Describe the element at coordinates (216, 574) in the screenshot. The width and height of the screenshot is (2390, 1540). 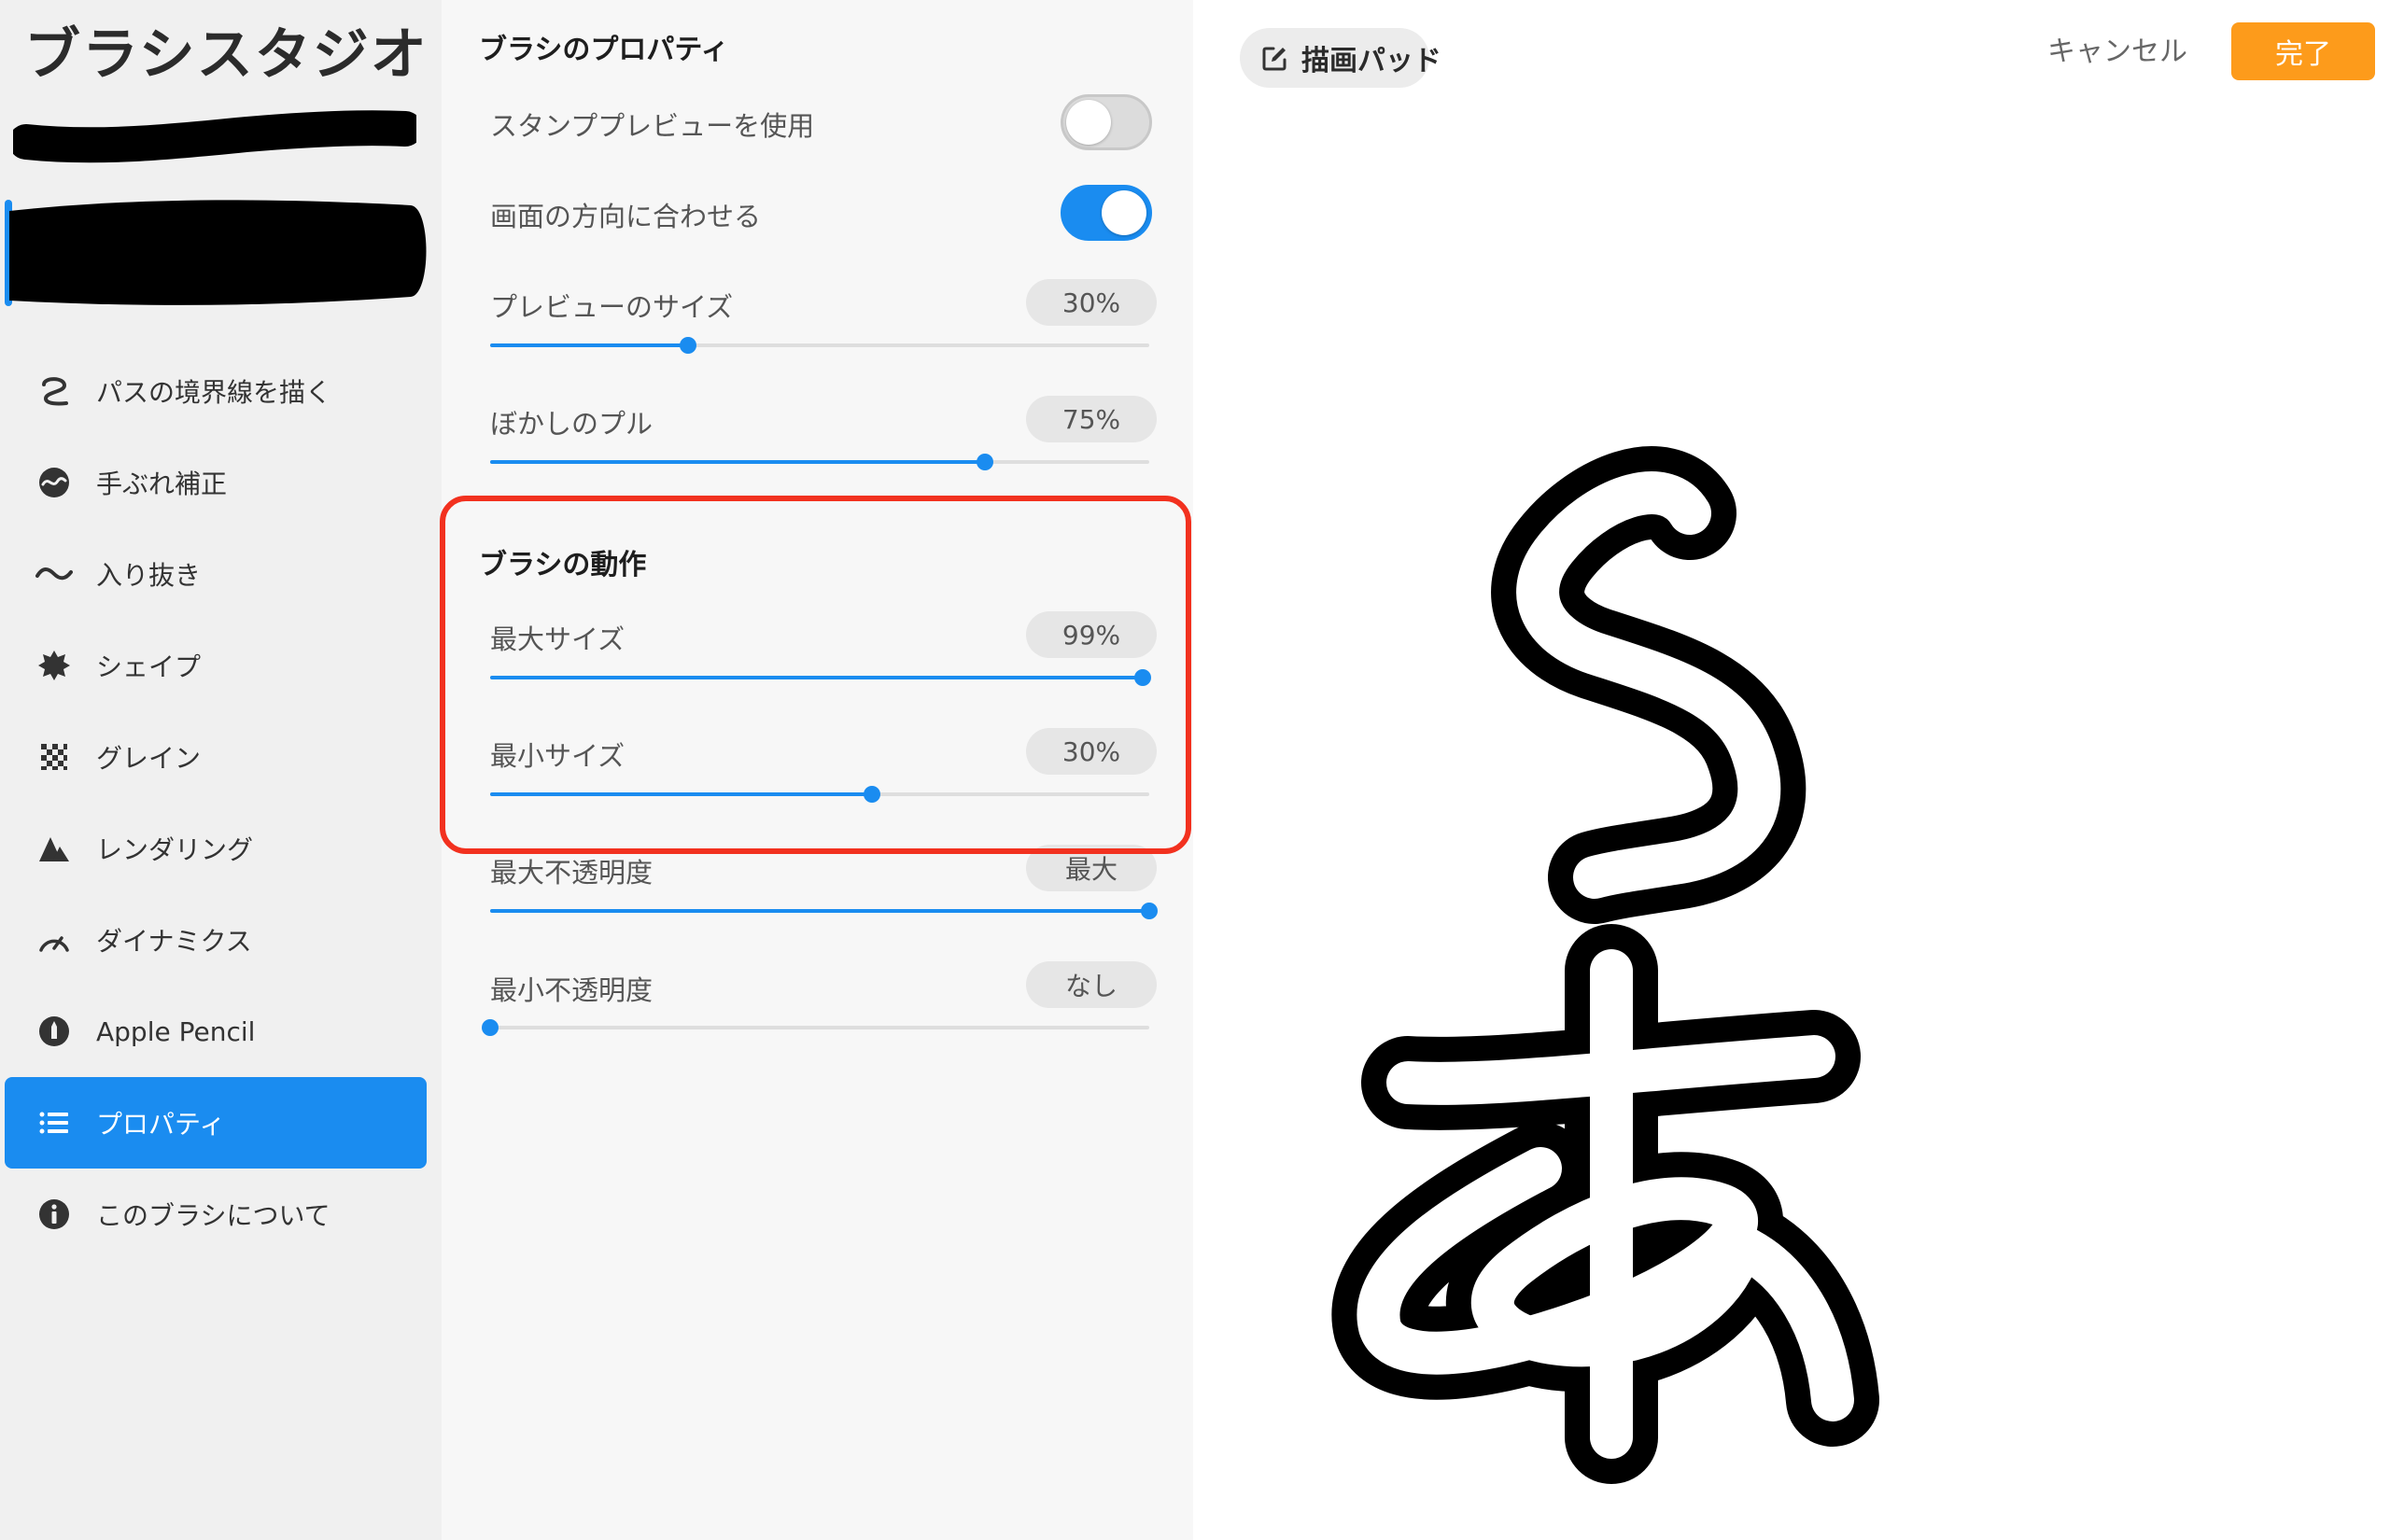
I see `sidebar-item-taper: 入り抜き` at that location.